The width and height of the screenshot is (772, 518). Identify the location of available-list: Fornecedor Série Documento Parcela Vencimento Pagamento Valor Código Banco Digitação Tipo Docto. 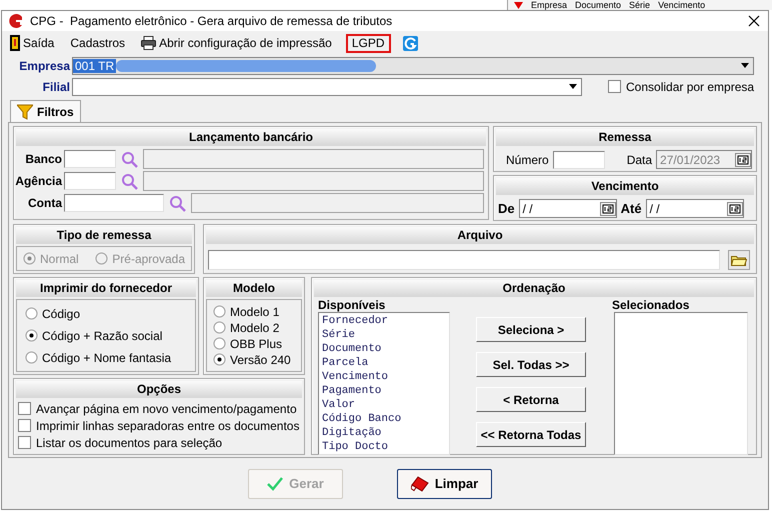
(384, 383).